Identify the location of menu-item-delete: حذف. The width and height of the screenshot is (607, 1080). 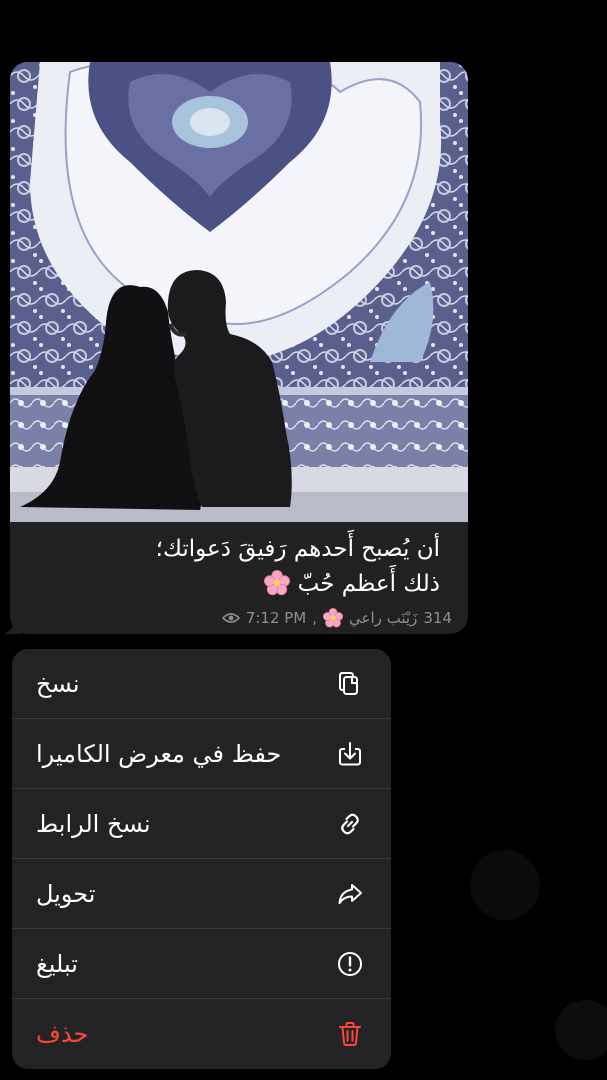
(201, 1034).